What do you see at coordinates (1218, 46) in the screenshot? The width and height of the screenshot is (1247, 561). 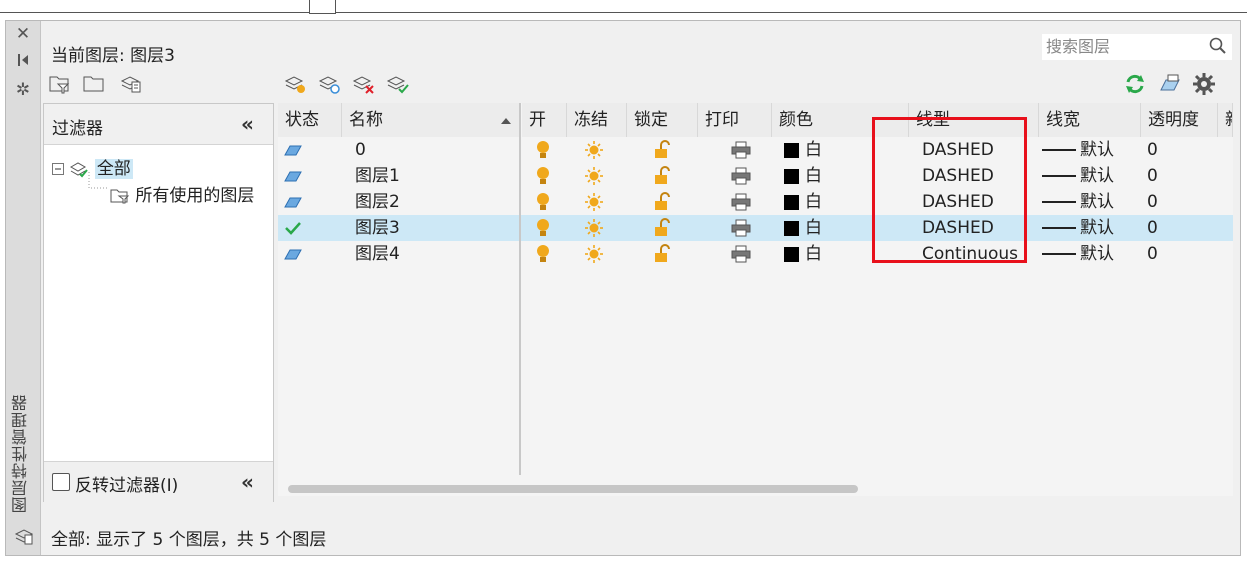 I see `search-icon` at bounding box center [1218, 46].